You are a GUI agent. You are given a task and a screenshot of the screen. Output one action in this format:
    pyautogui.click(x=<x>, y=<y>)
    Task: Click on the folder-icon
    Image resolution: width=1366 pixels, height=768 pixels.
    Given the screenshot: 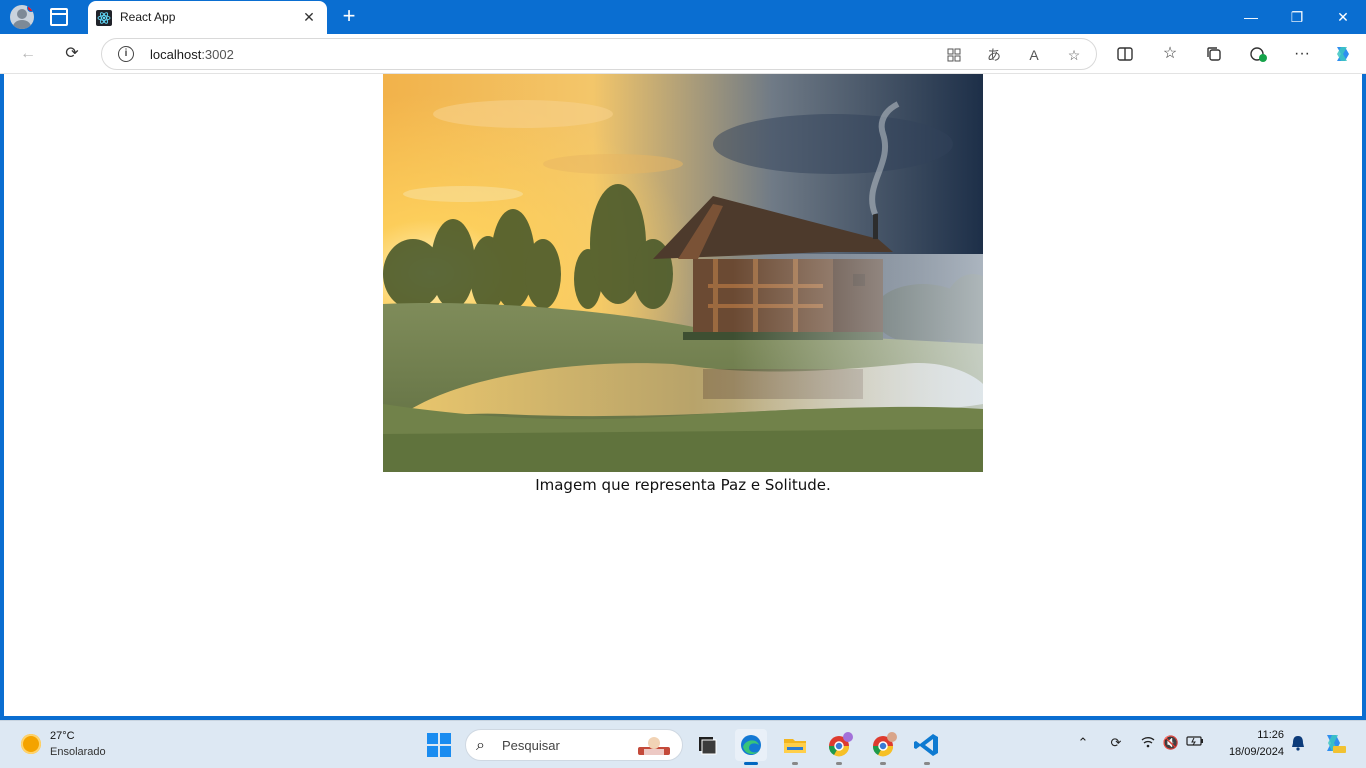 What is the action you would take?
    pyautogui.click(x=795, y=747)
    